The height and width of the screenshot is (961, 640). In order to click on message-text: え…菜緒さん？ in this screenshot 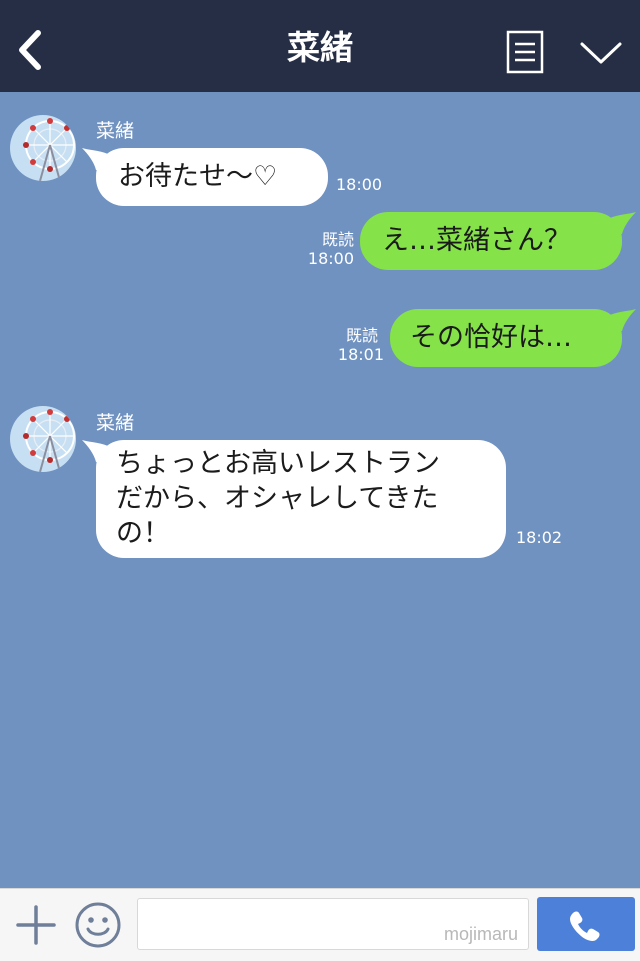, I will do `click(476, 240)`.